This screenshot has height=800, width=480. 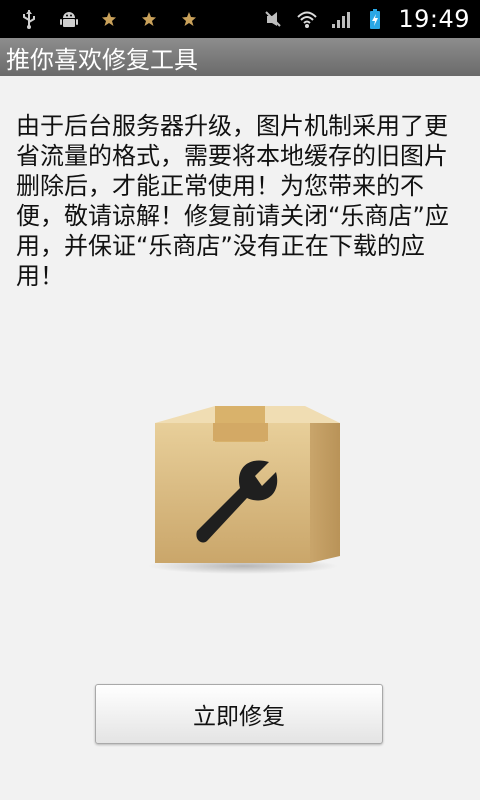 I want to click on repair-now-button: 立即修复, so click(x=239, y=714).